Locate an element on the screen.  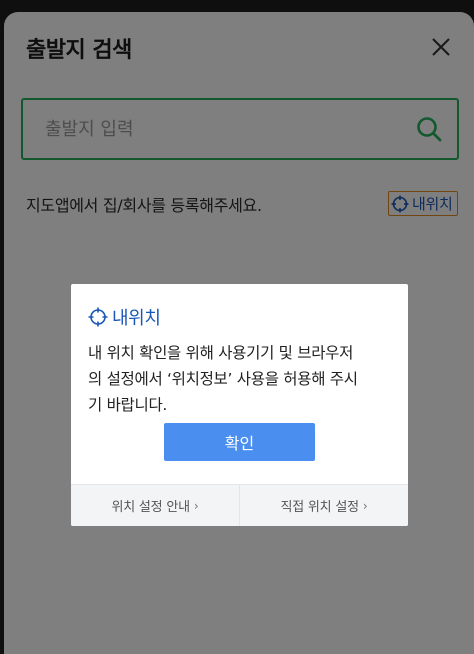
confirm-button: 확인 is located at coordinates (239, 442).